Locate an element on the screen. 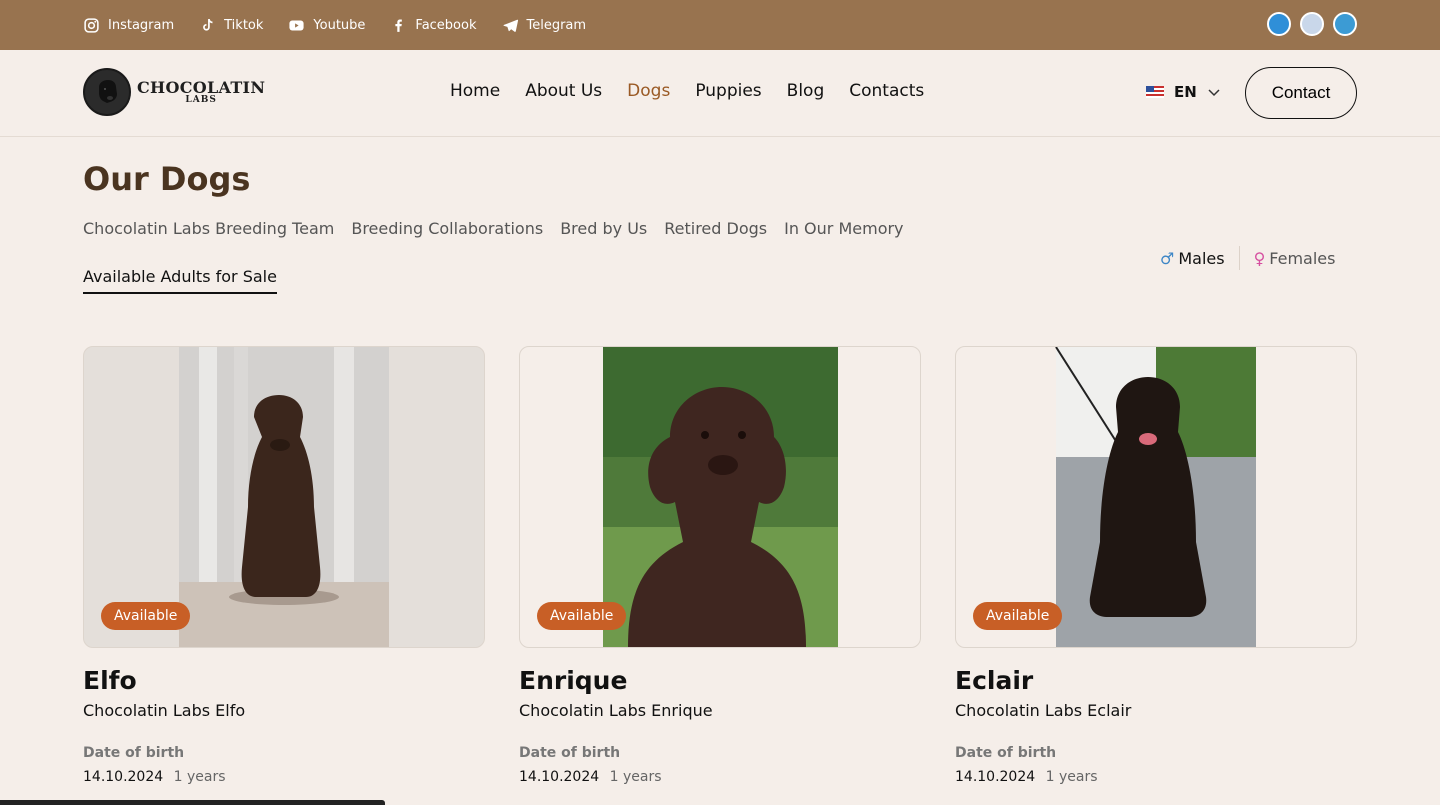  filter-females: ♀ Females is located at coordinates (1295, 258).